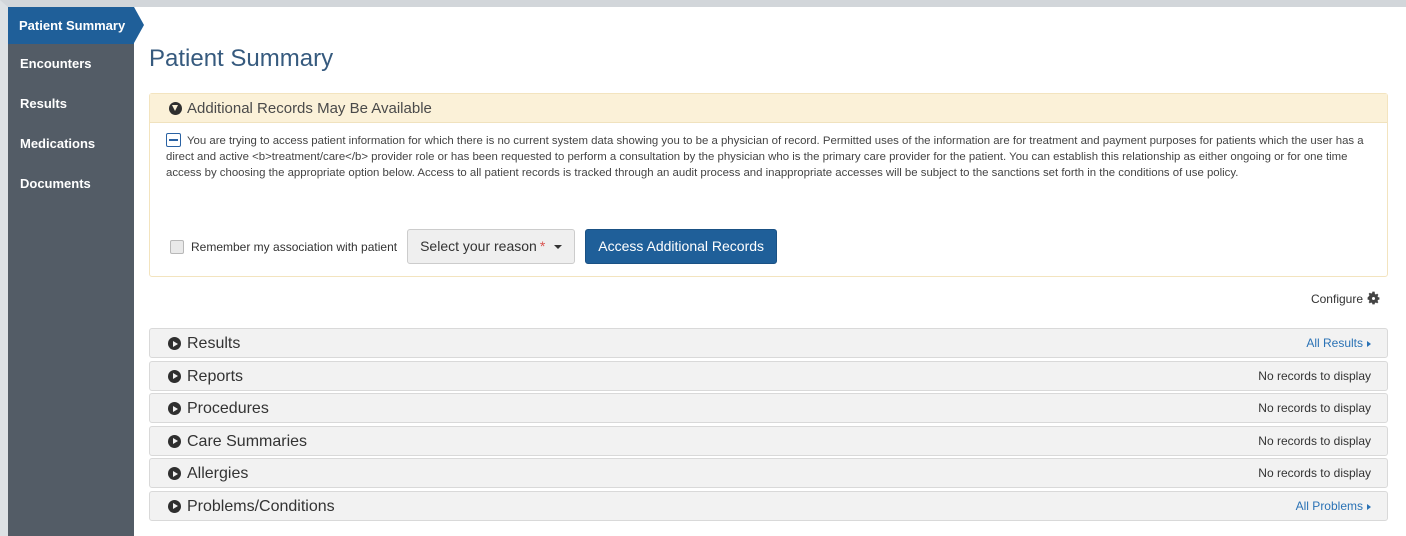 This screenshot has height=536, width=1406. Describe the element at coordinates (768, 108) in the screenshot. I see `alert-header: Additional Records May Be Available` at that location.